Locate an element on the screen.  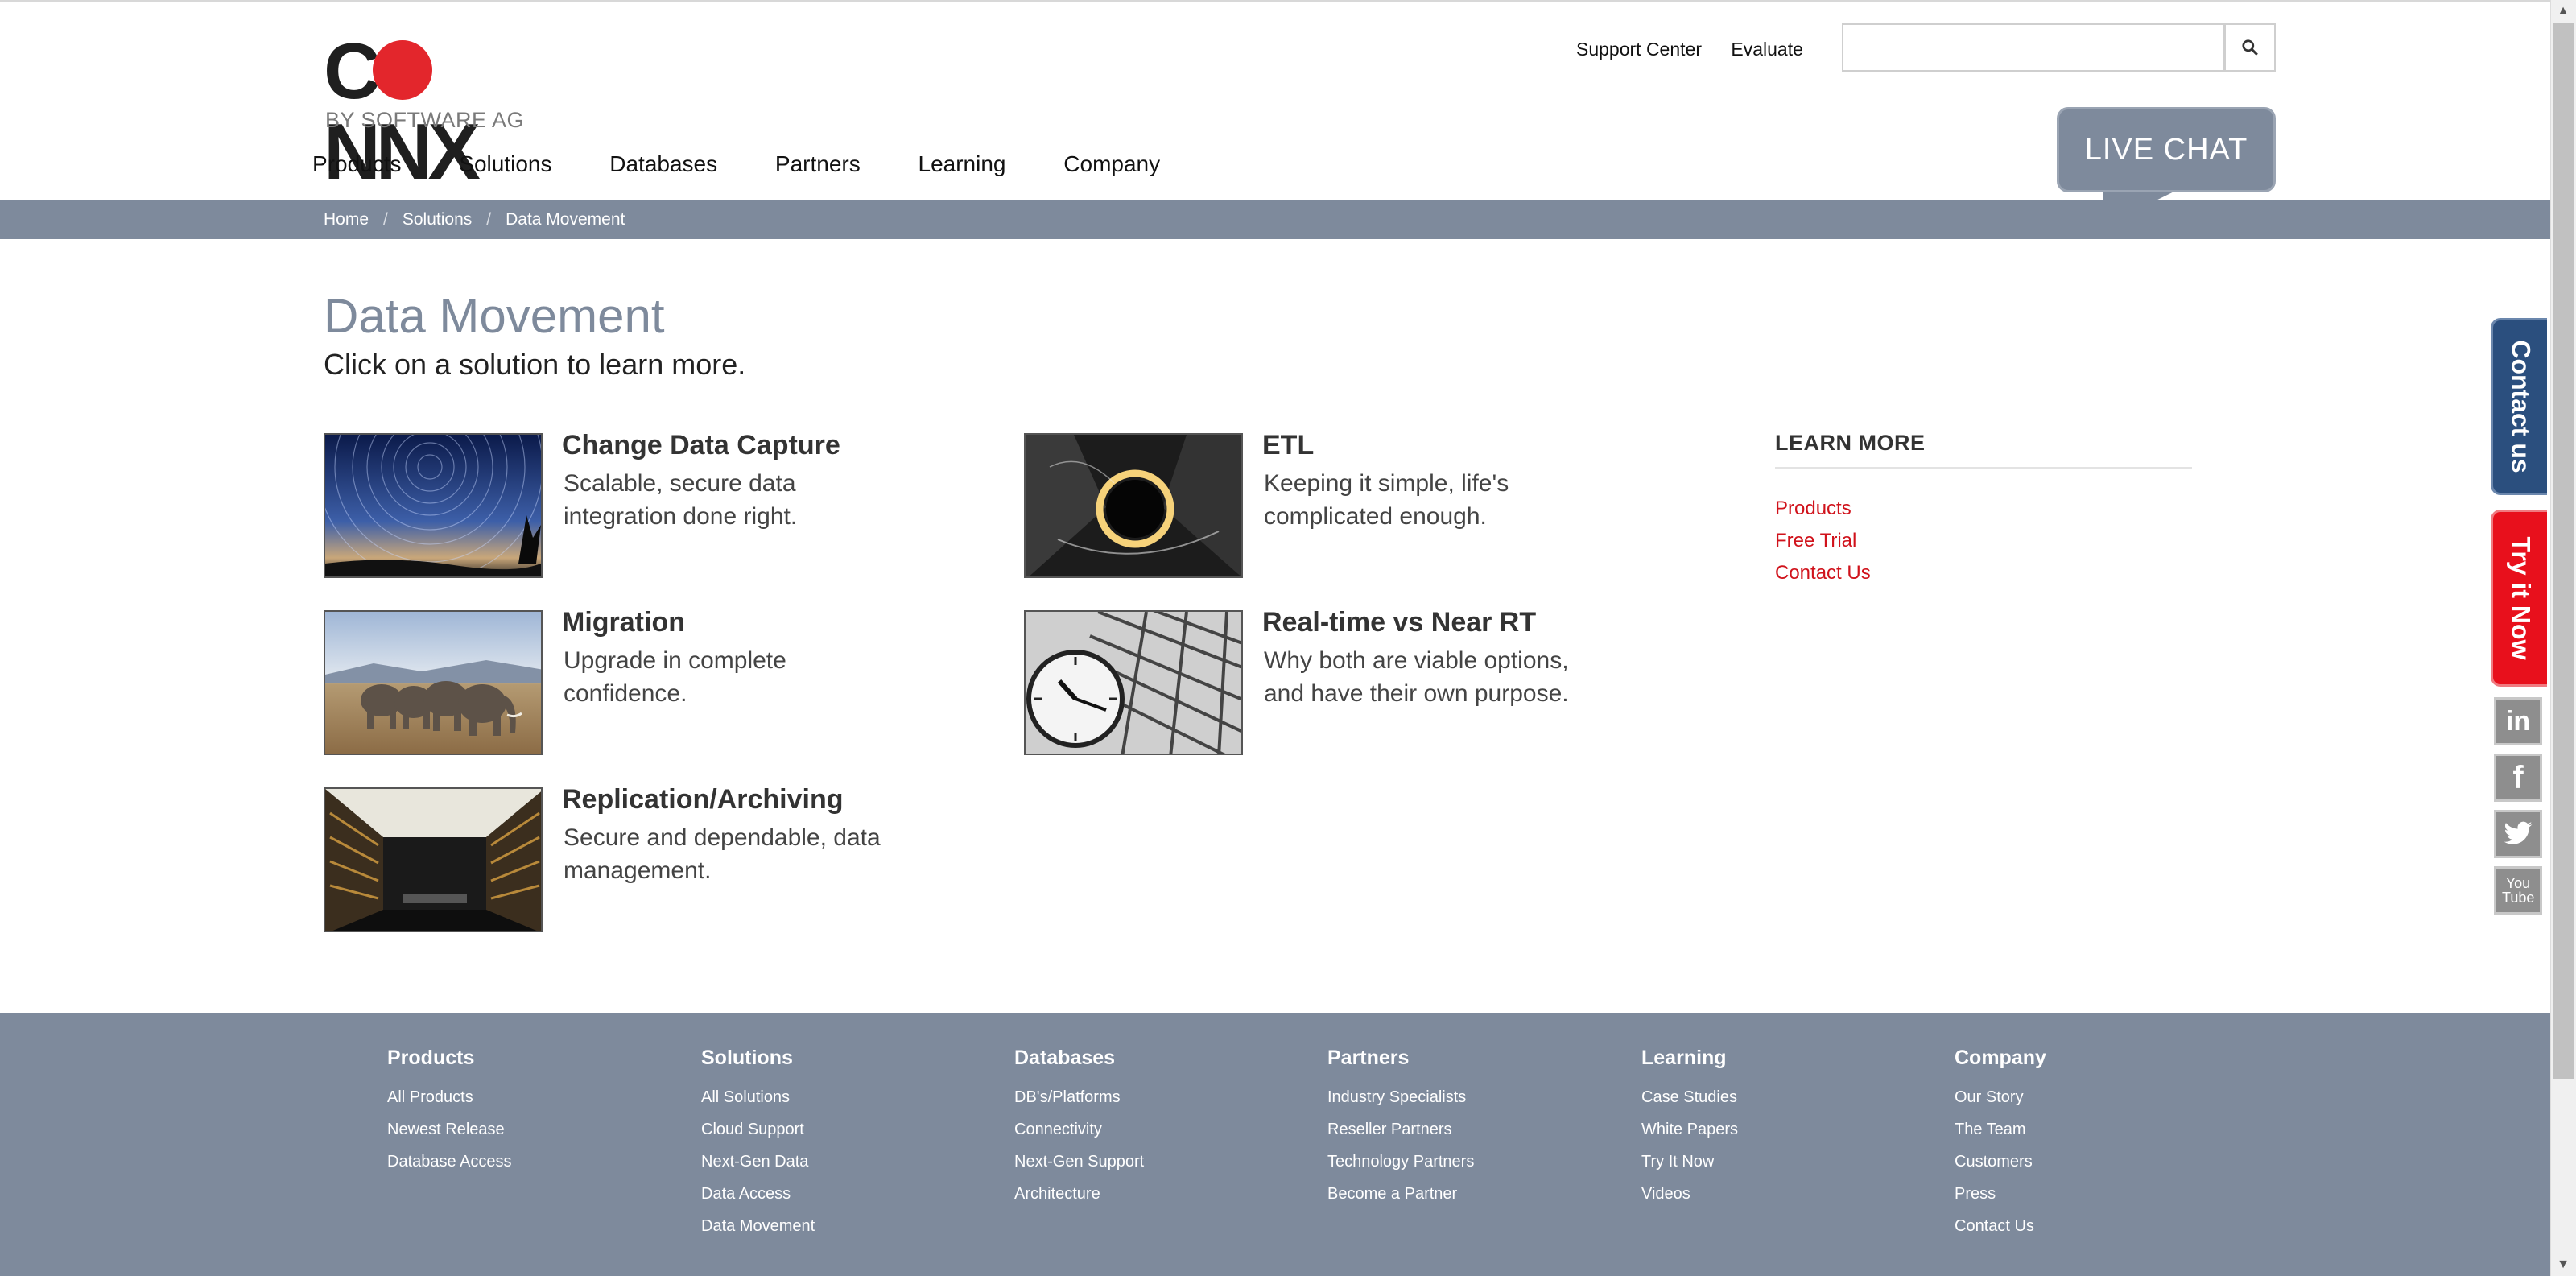
utility-links: Support Center Evaluate is located at coordinates (1701, 50).